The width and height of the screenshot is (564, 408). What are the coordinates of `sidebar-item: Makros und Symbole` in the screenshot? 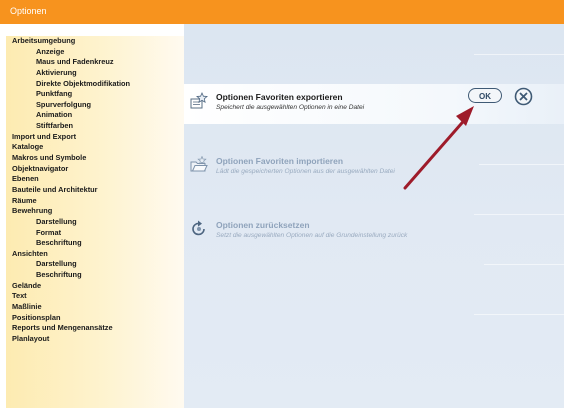 It's located at (95, 158).